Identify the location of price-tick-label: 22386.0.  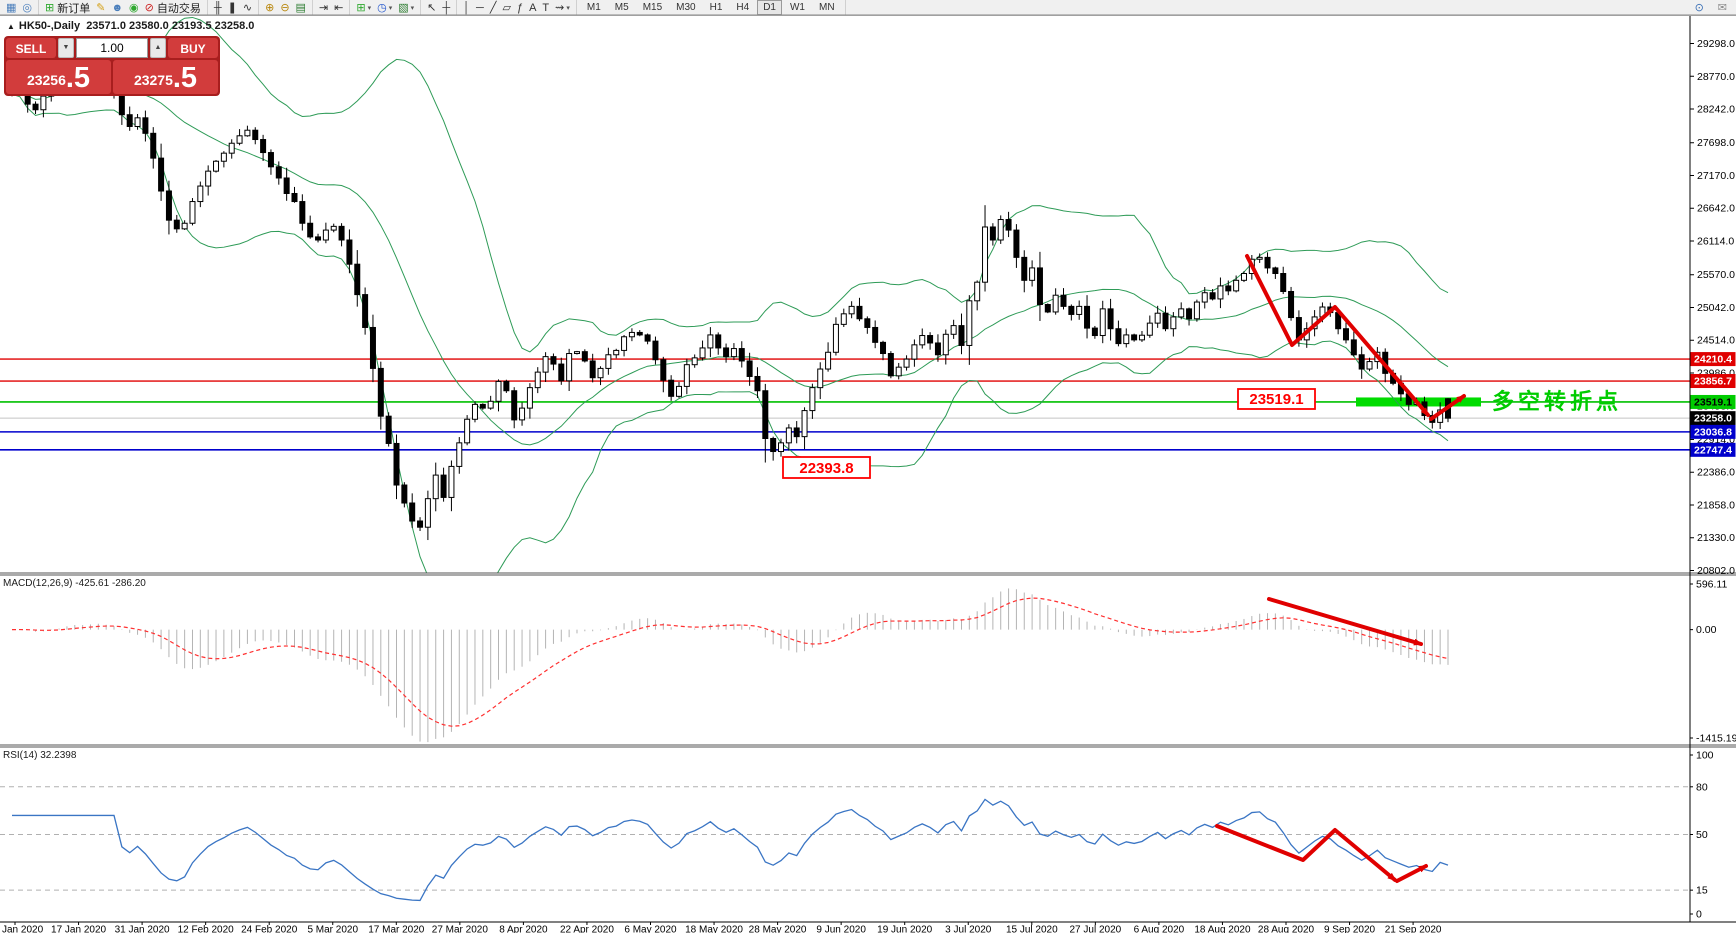
(1716, 473).